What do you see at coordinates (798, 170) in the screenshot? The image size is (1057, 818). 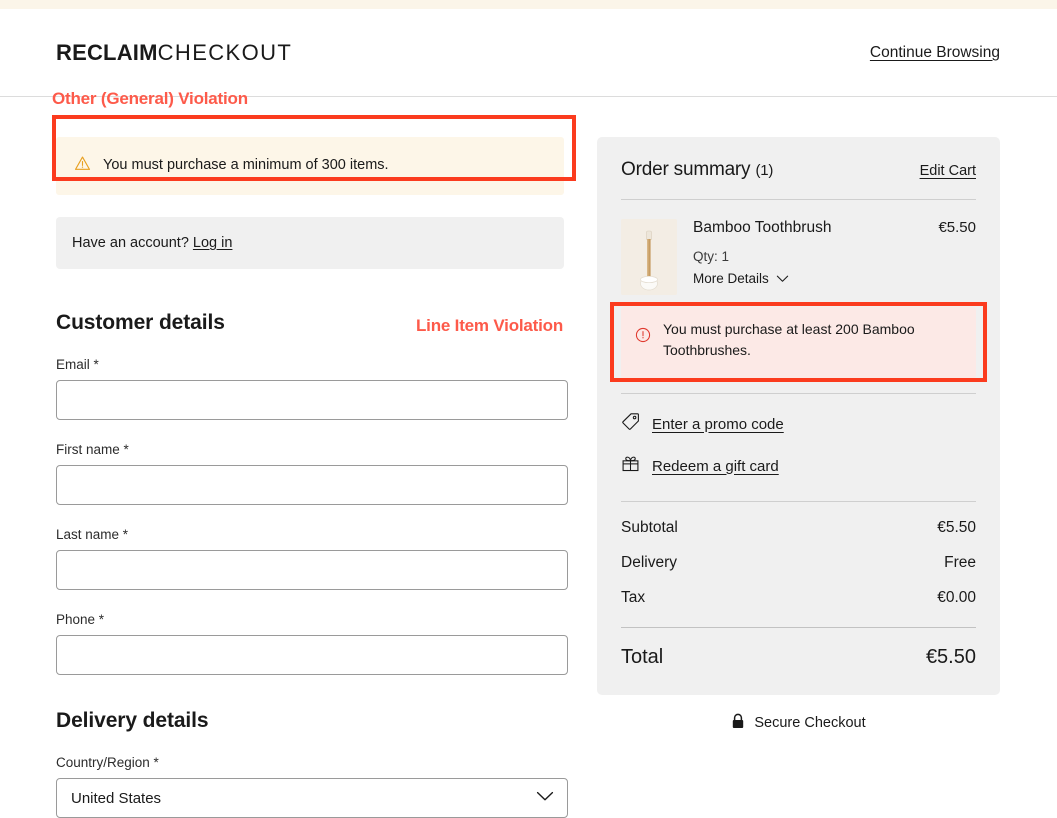 I see `order-summary-header: Order summary (1) Edit Cart` at bounding box center [798, 170].